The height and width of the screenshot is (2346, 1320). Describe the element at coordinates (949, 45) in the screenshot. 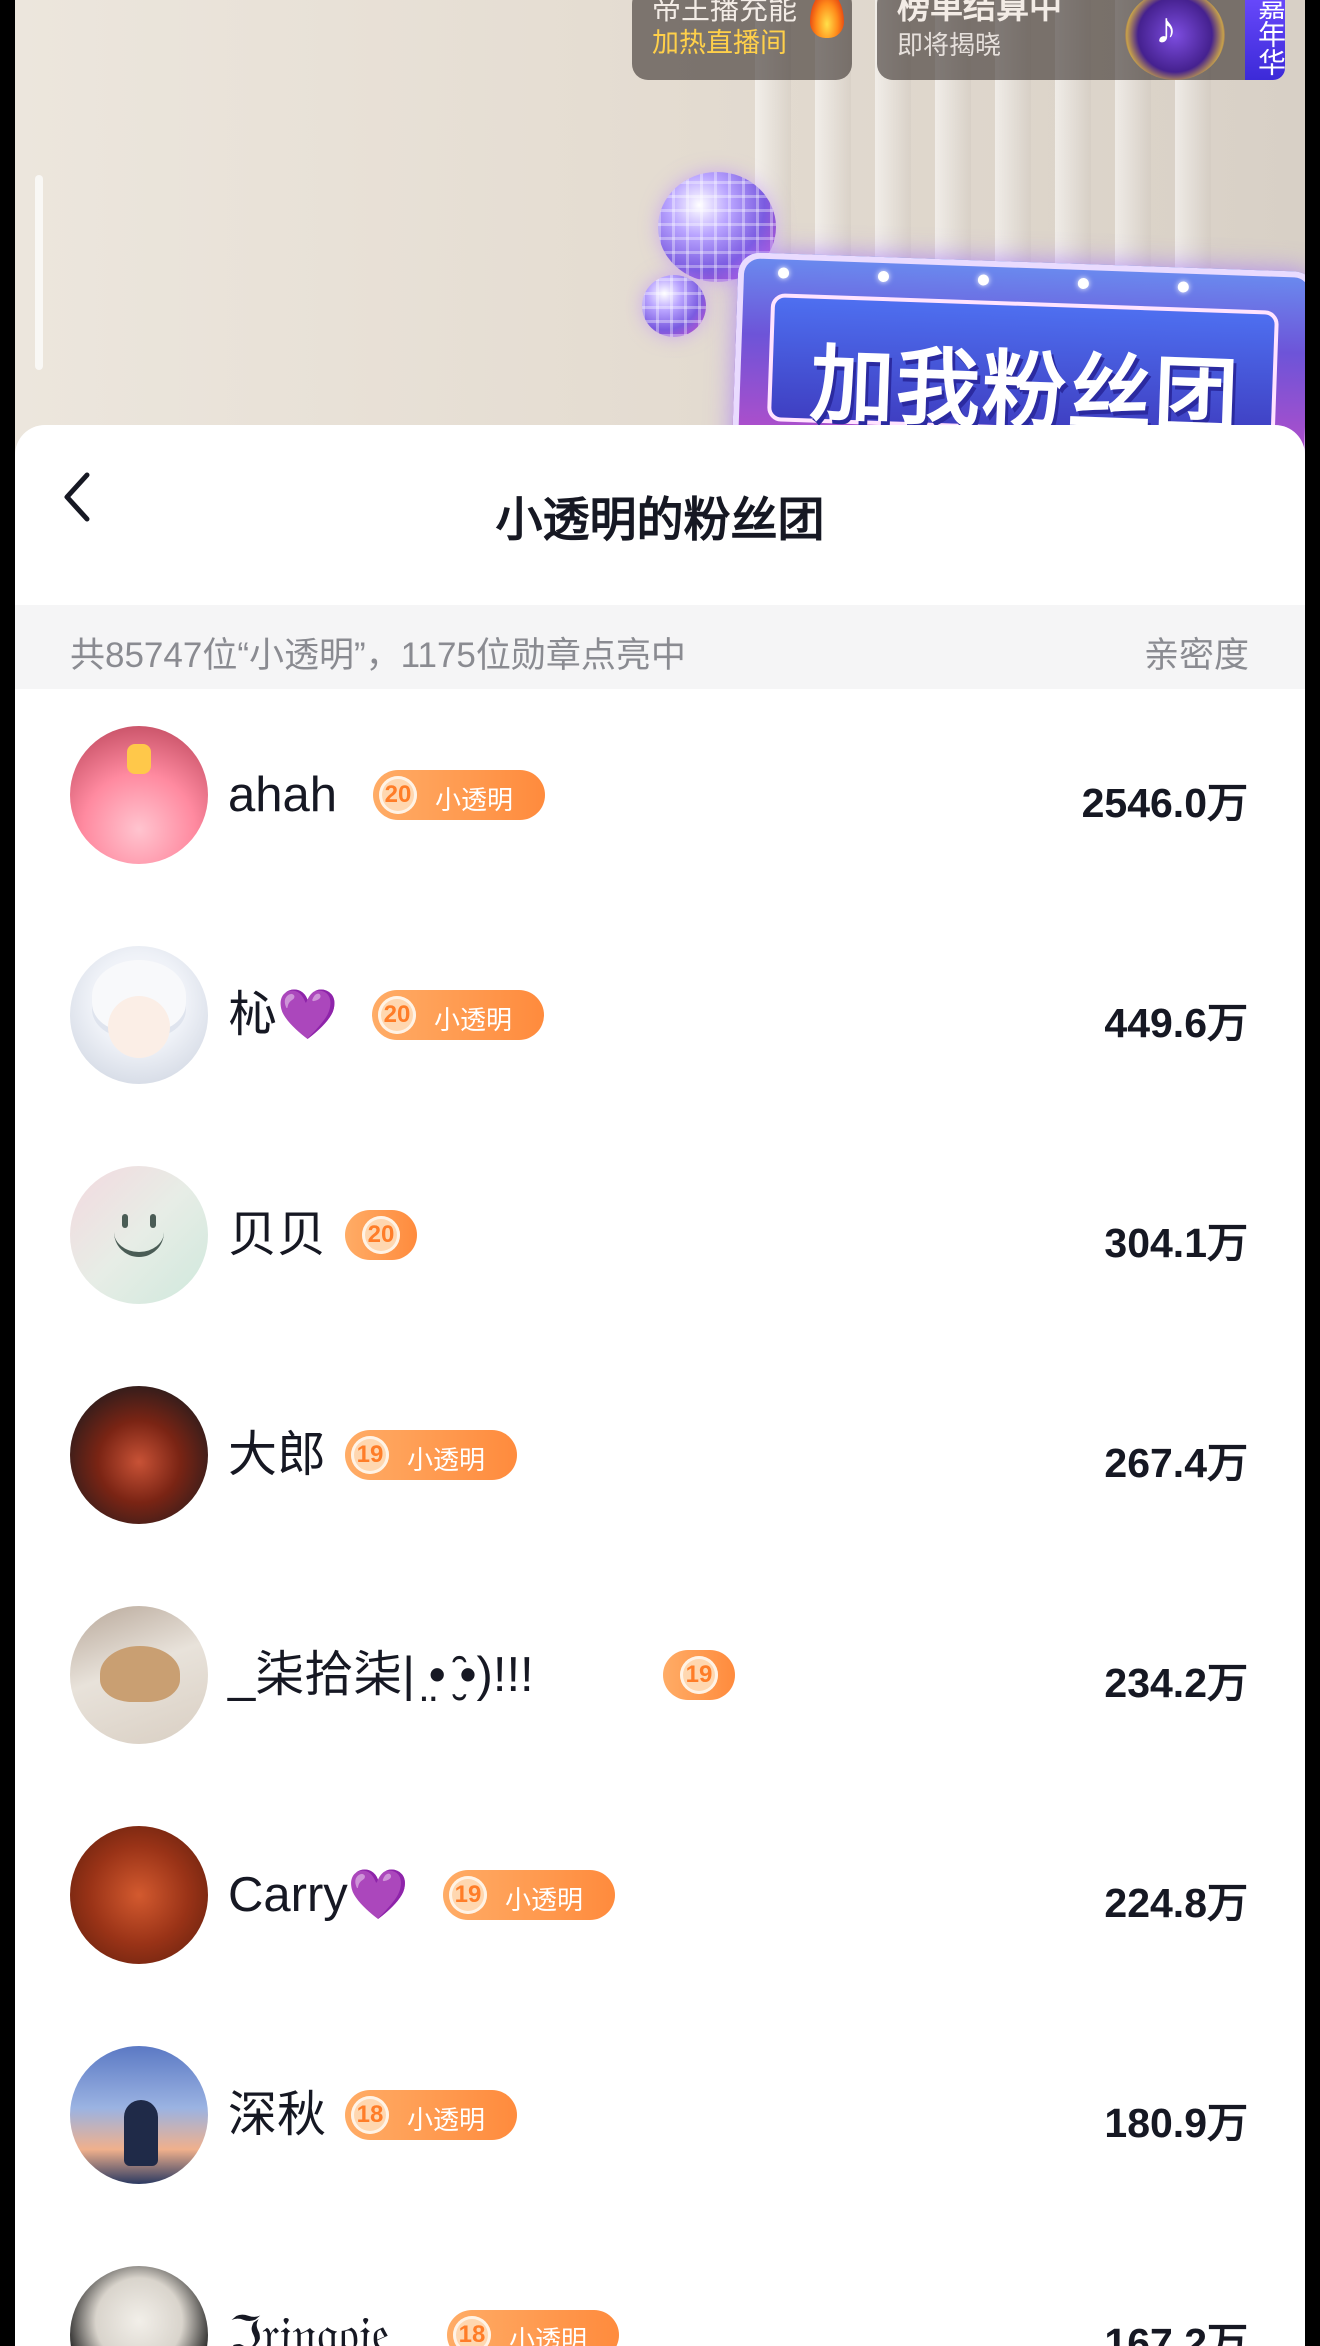

I see `ranking-card-subtitle: 即将揭晓` at that location.